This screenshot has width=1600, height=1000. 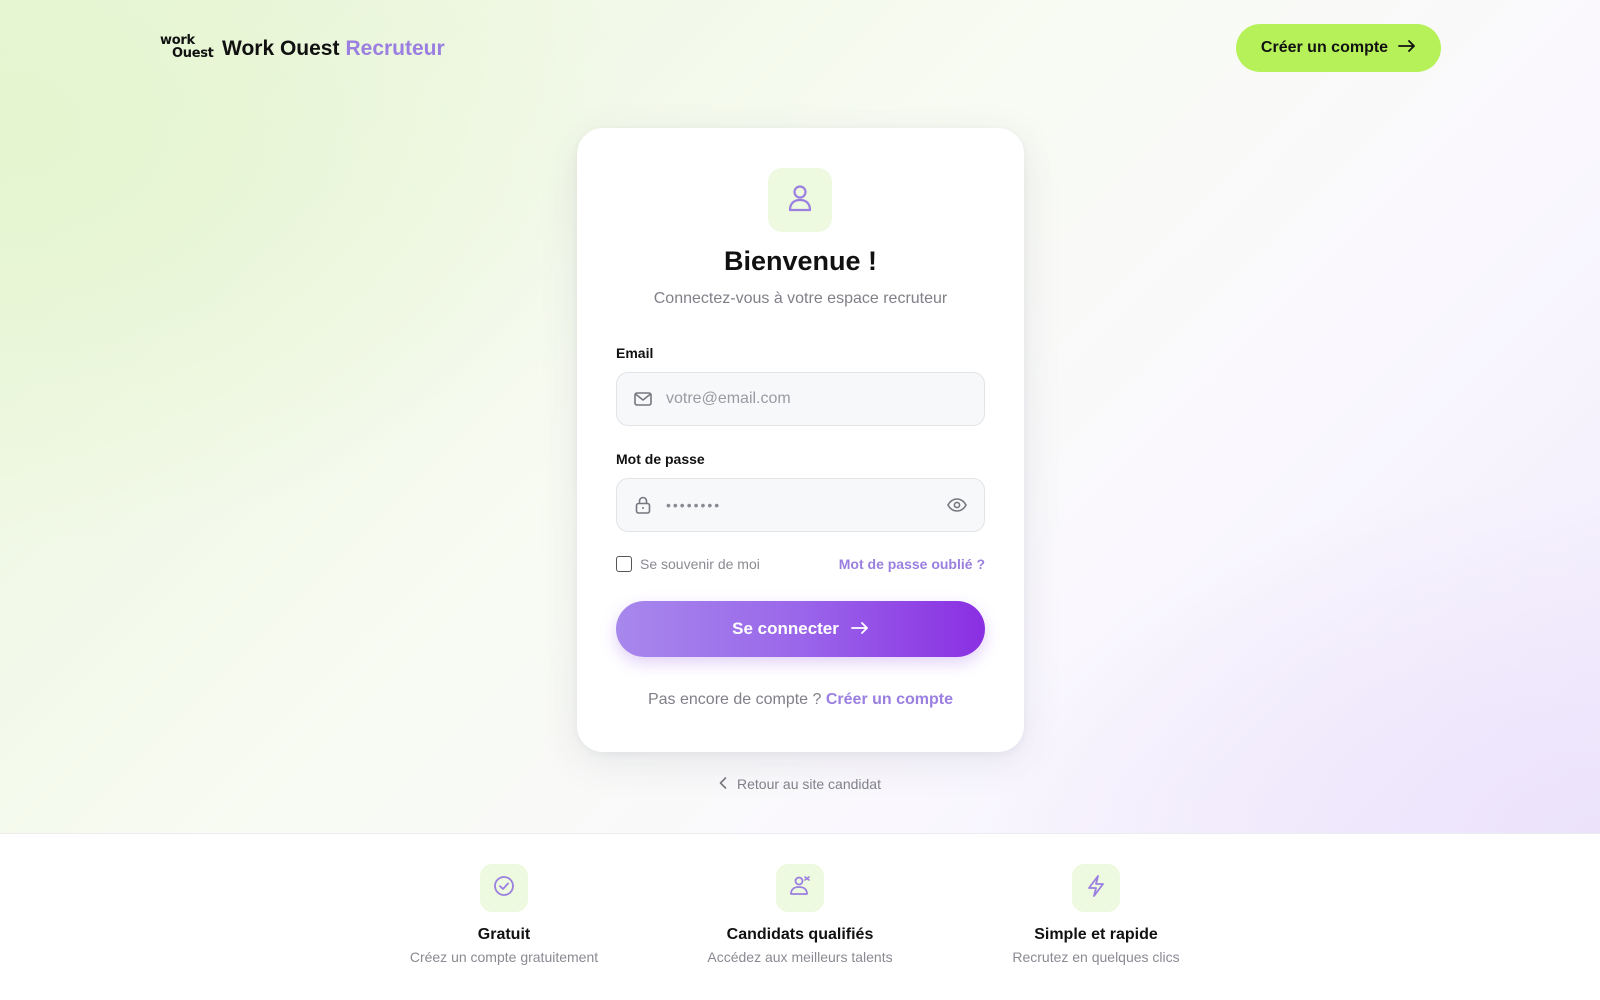 I want to click on page-title: Bienvenue !, so click(x=800, y=261).